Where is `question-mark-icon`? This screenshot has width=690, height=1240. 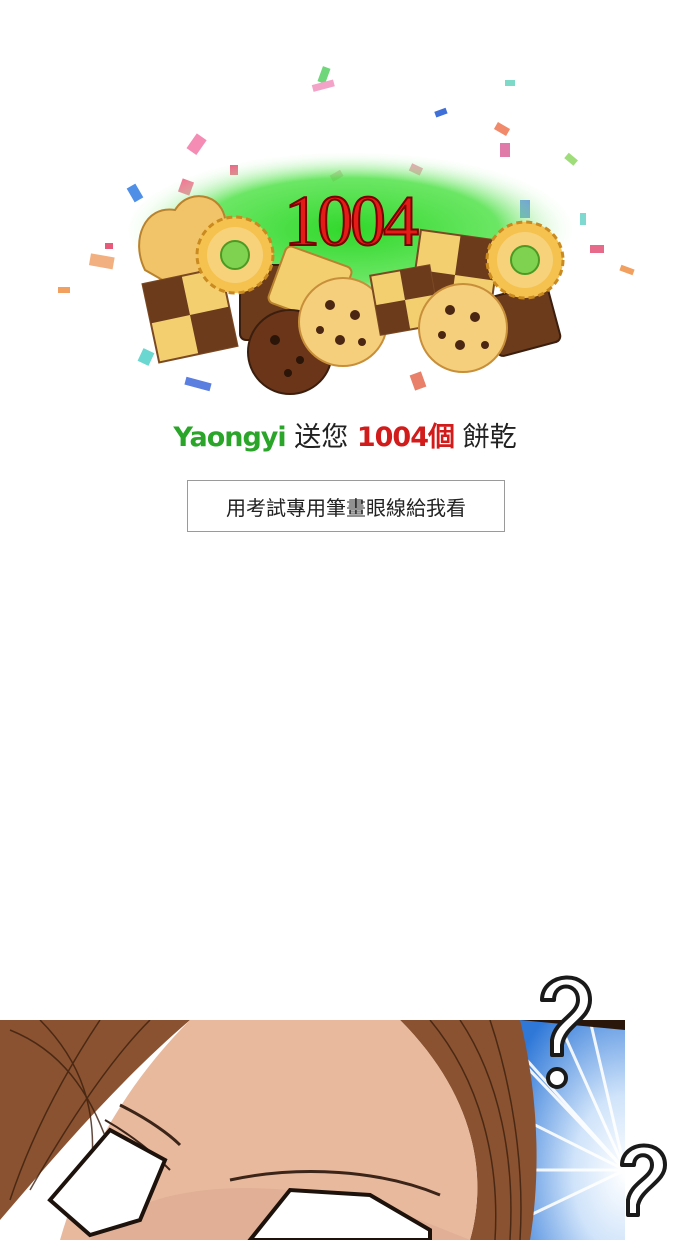
question-mark-icon is located at coordinates (603, 1096).